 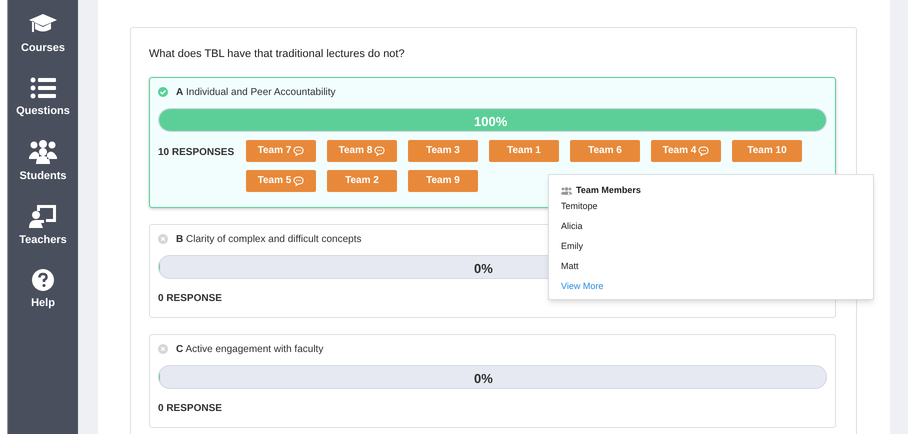 What do you see at coordinates (43, 34) in the screenshot?
I see `sidebar-item: Courses` at bounding box center [43, 34].